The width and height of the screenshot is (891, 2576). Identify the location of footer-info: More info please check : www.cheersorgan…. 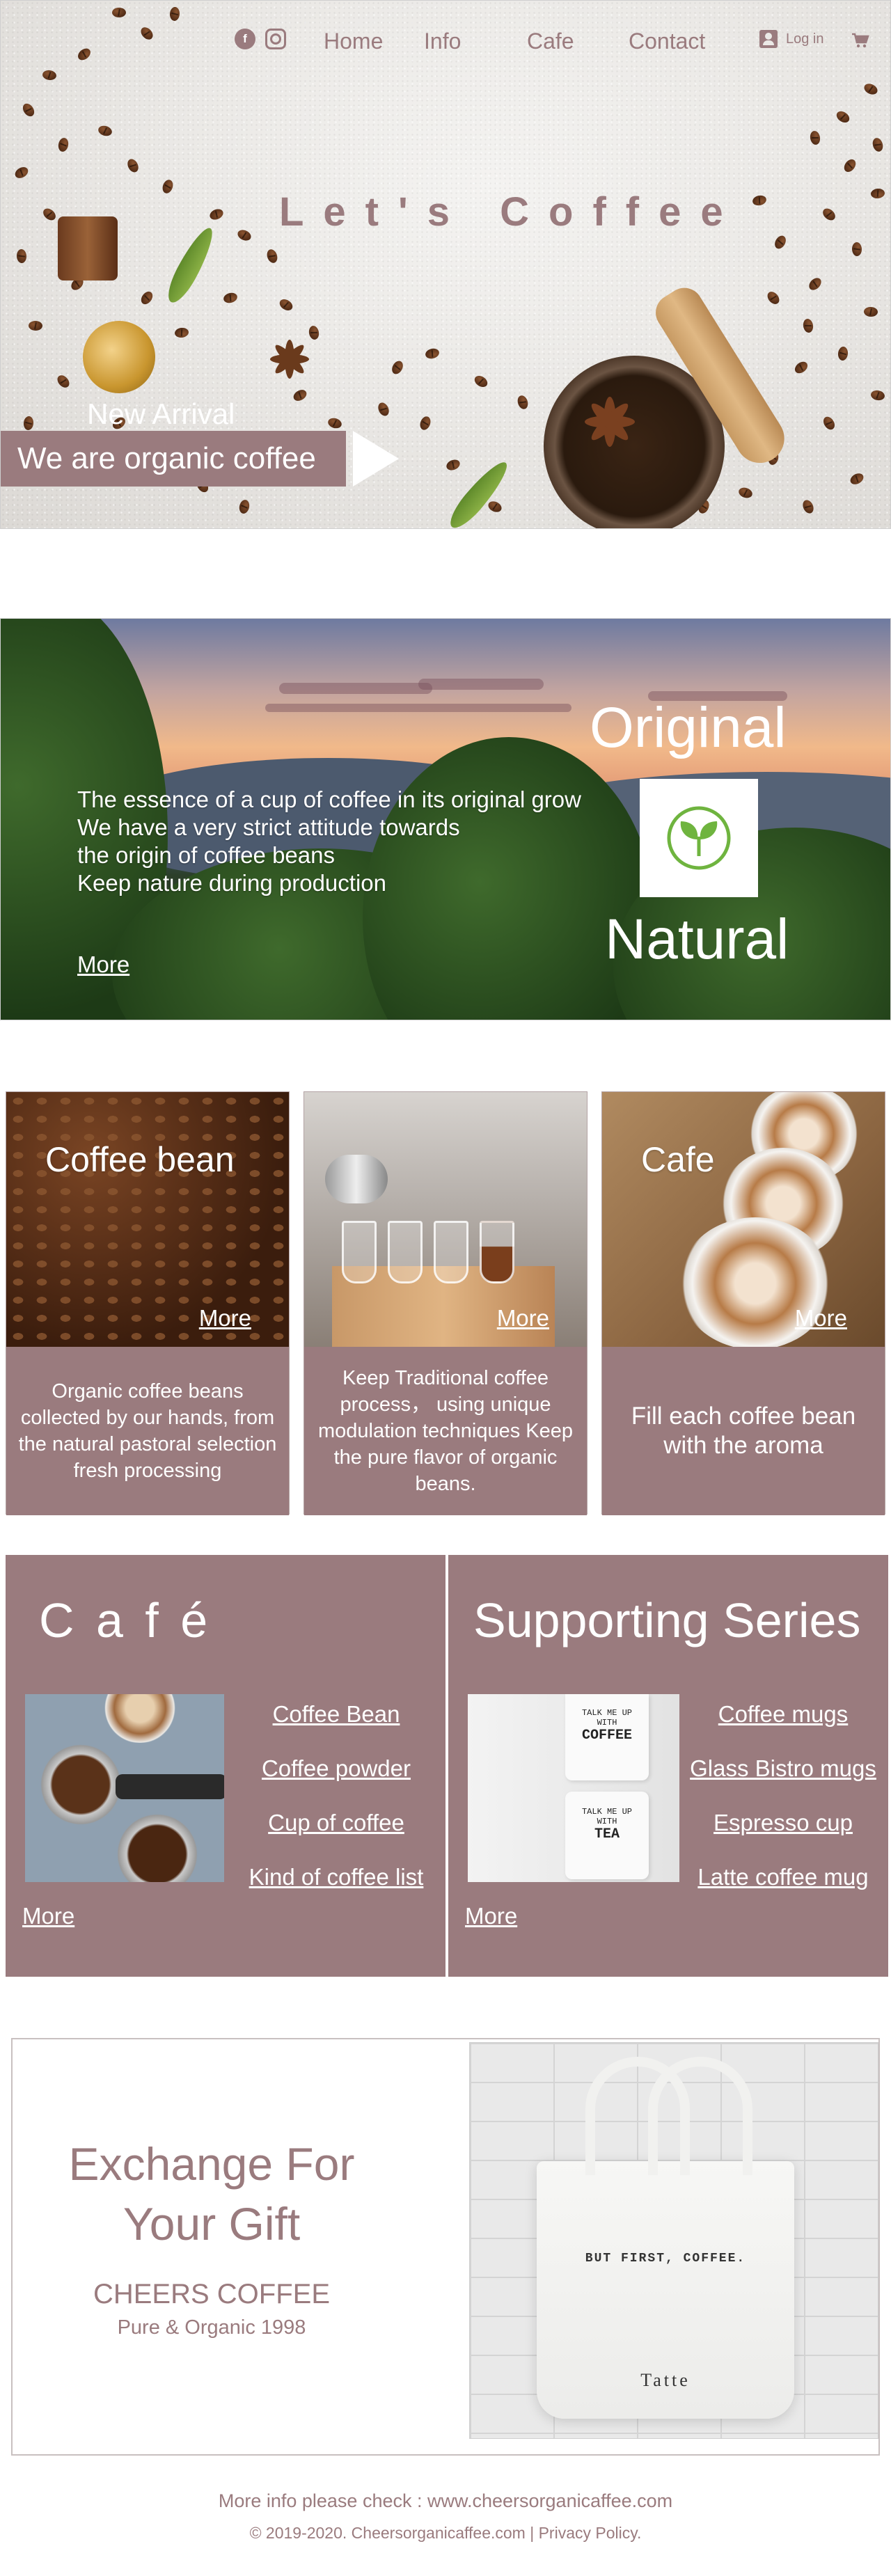
(445, 2500).